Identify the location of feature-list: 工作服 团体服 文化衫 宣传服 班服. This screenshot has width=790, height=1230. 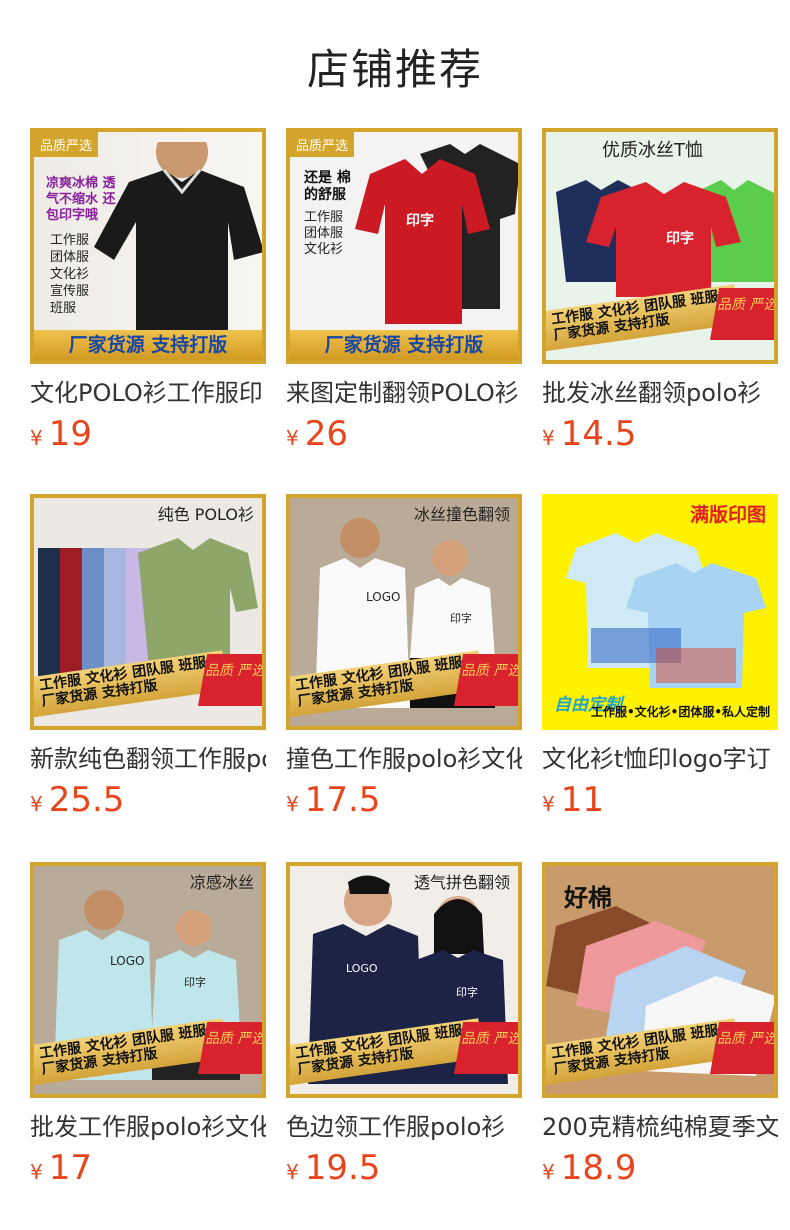
(70, 274).